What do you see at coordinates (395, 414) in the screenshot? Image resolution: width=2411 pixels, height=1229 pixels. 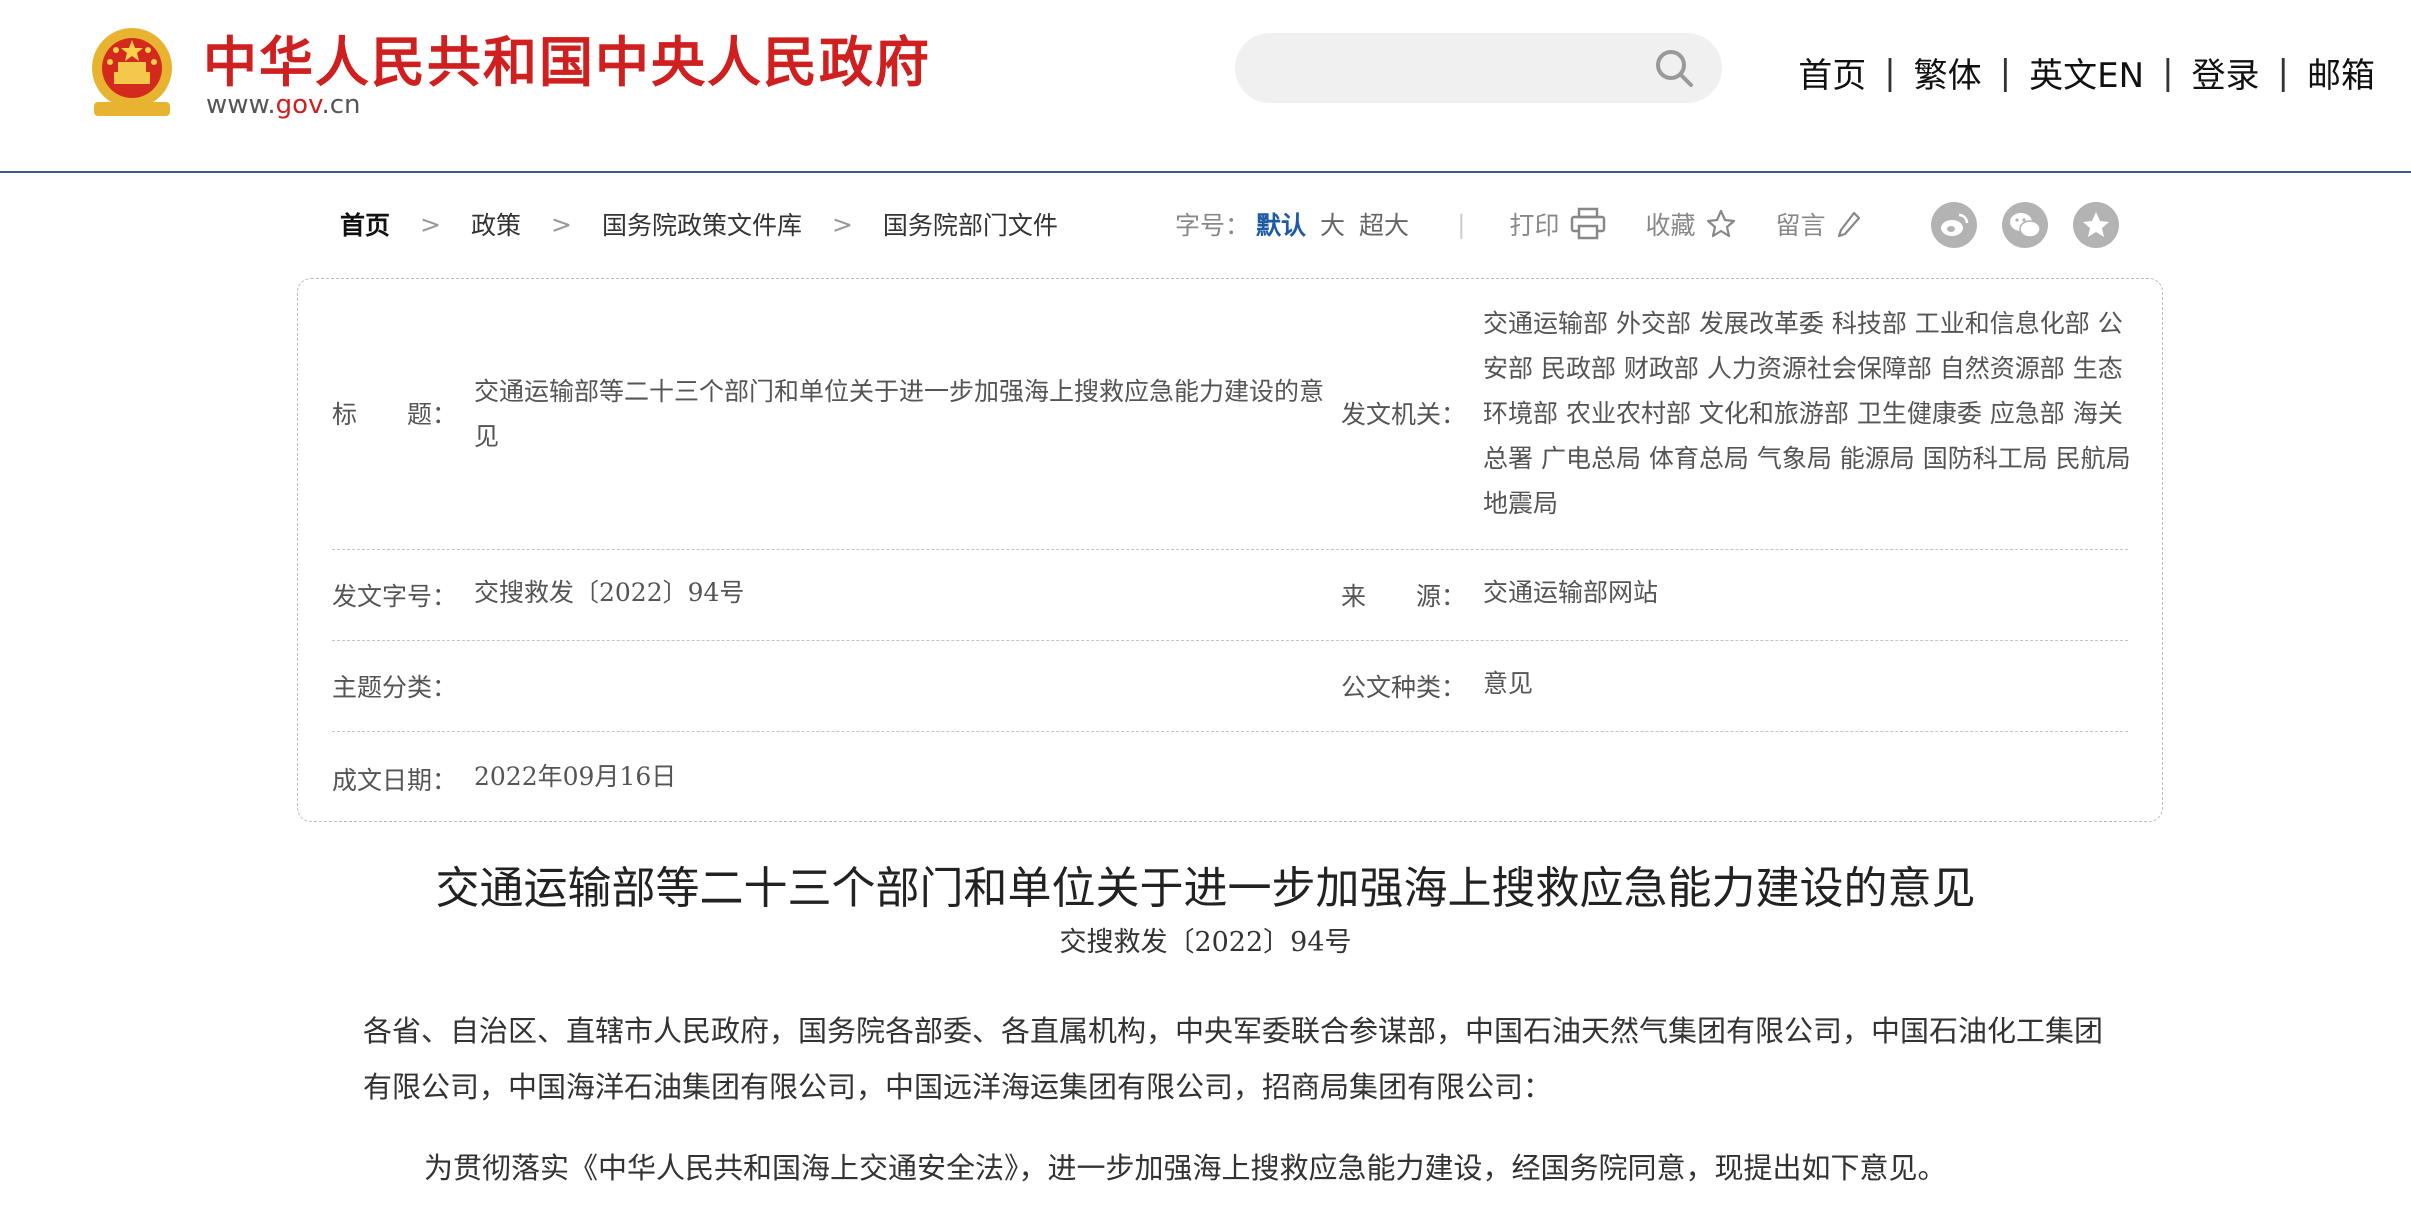 I see `title-label: 标 题：` at bounding box center [395, 414].